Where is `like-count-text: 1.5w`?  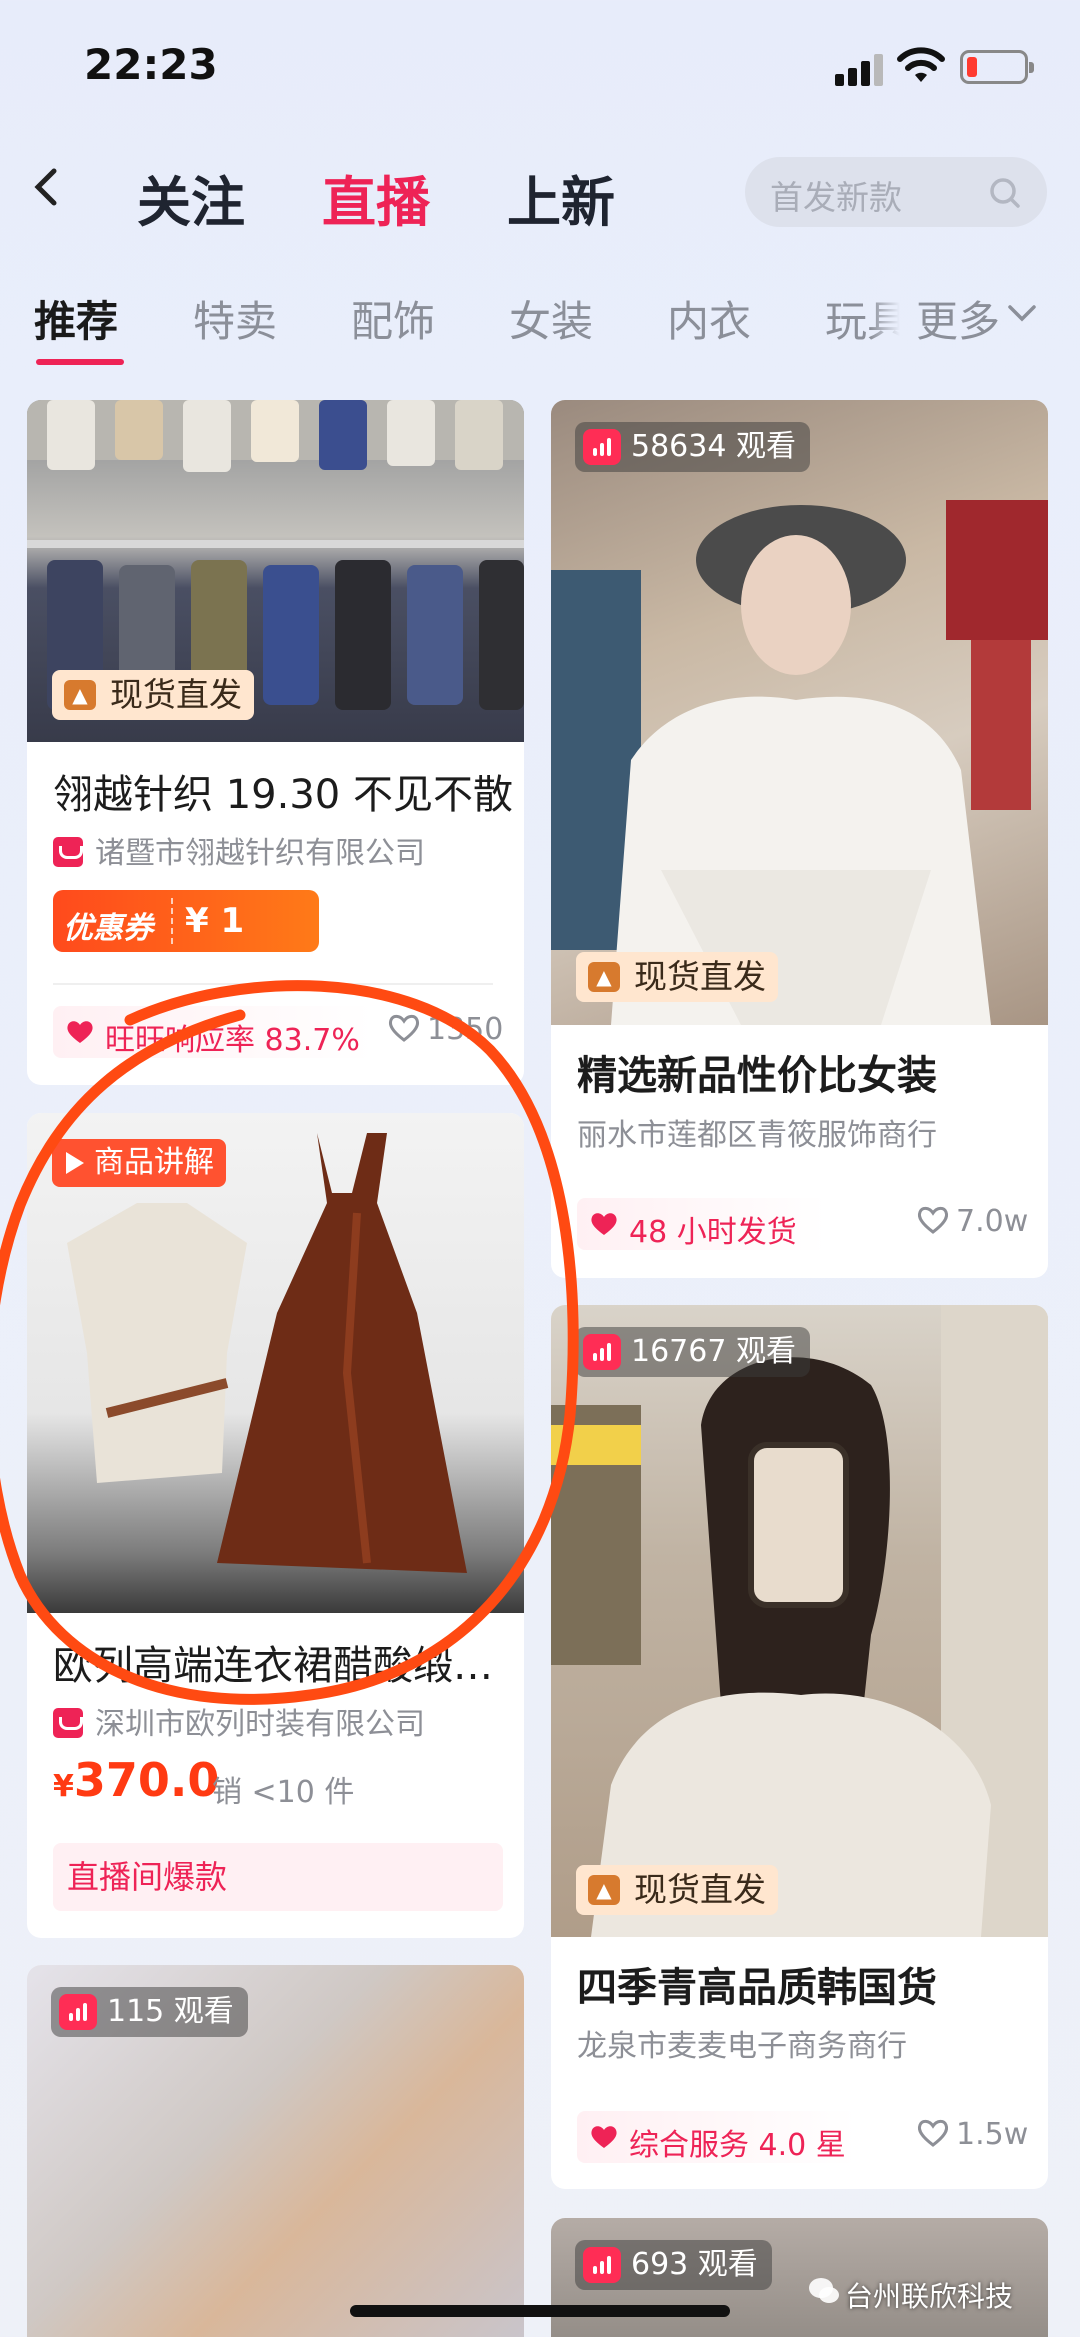
like-count-text: 1.5w is located at coordinates (992, 2134).